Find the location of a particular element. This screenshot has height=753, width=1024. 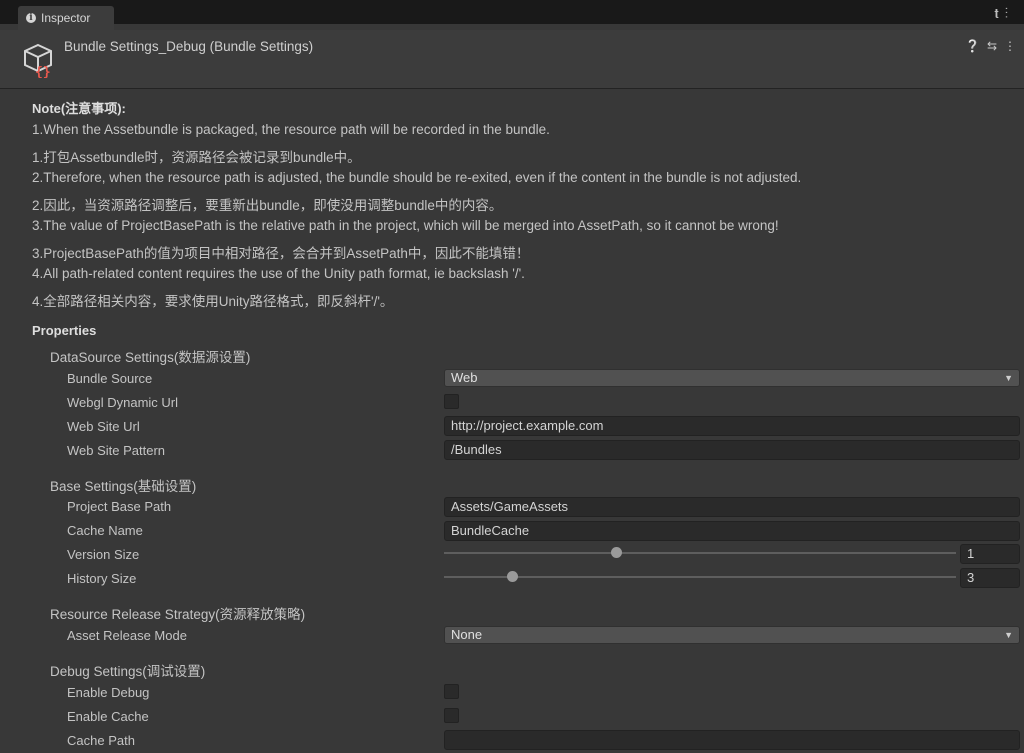

debug-settings-header: Debug Settings(调试设置) is located at coordinates (128, 671).